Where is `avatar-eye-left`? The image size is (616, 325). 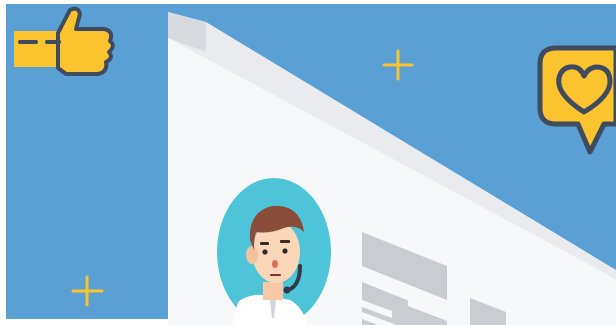
avatar-eye-left is located at coordinates (265, 252).